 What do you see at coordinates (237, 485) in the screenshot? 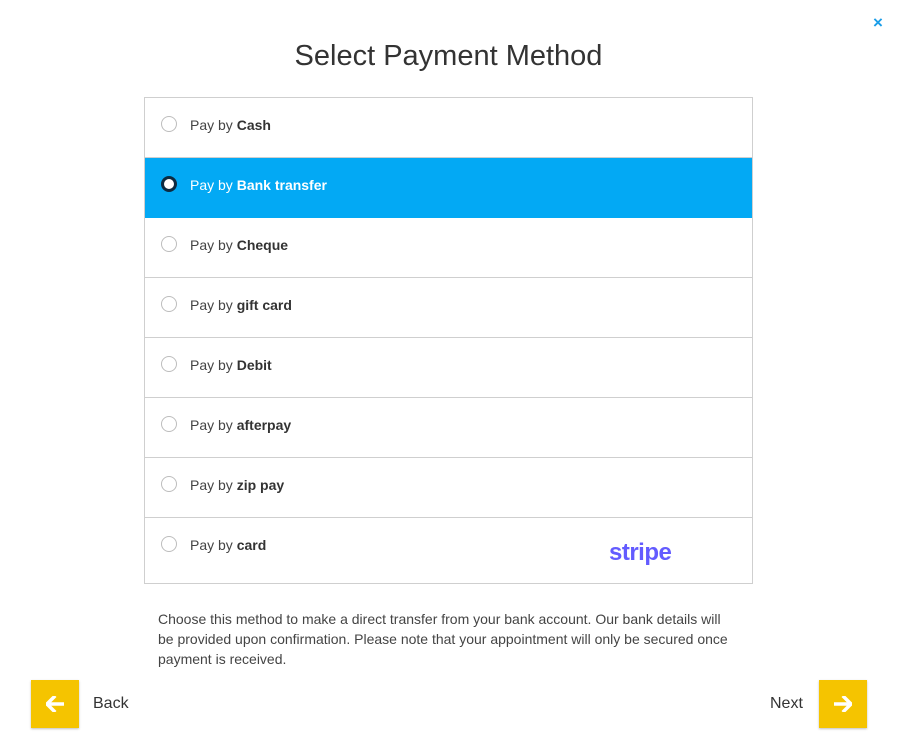
I see `payment-option-label: Pay by zip pay` at bounding box center [237, 485].